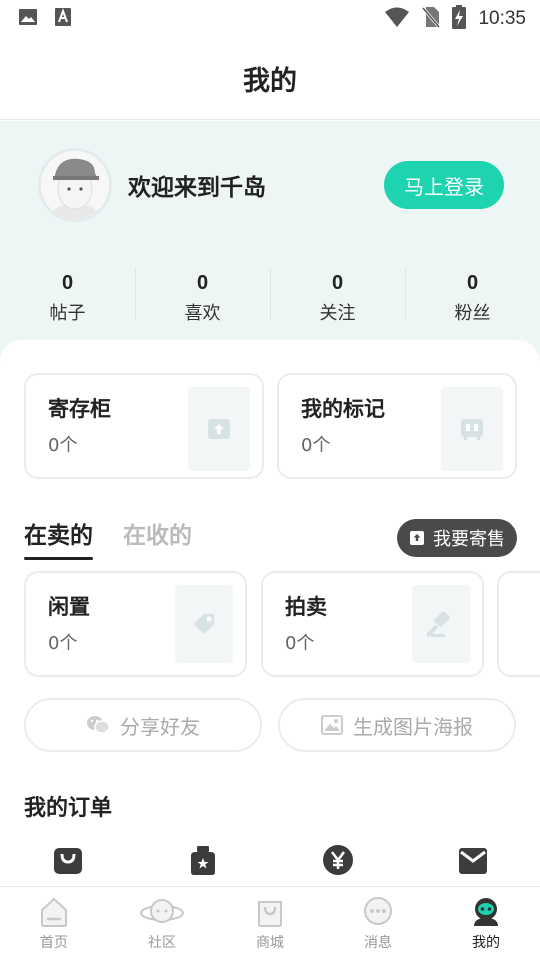 This screenshot has height=960, width=540. I want to click on locker-card: 寄存柜 0个, so click(144, 426).